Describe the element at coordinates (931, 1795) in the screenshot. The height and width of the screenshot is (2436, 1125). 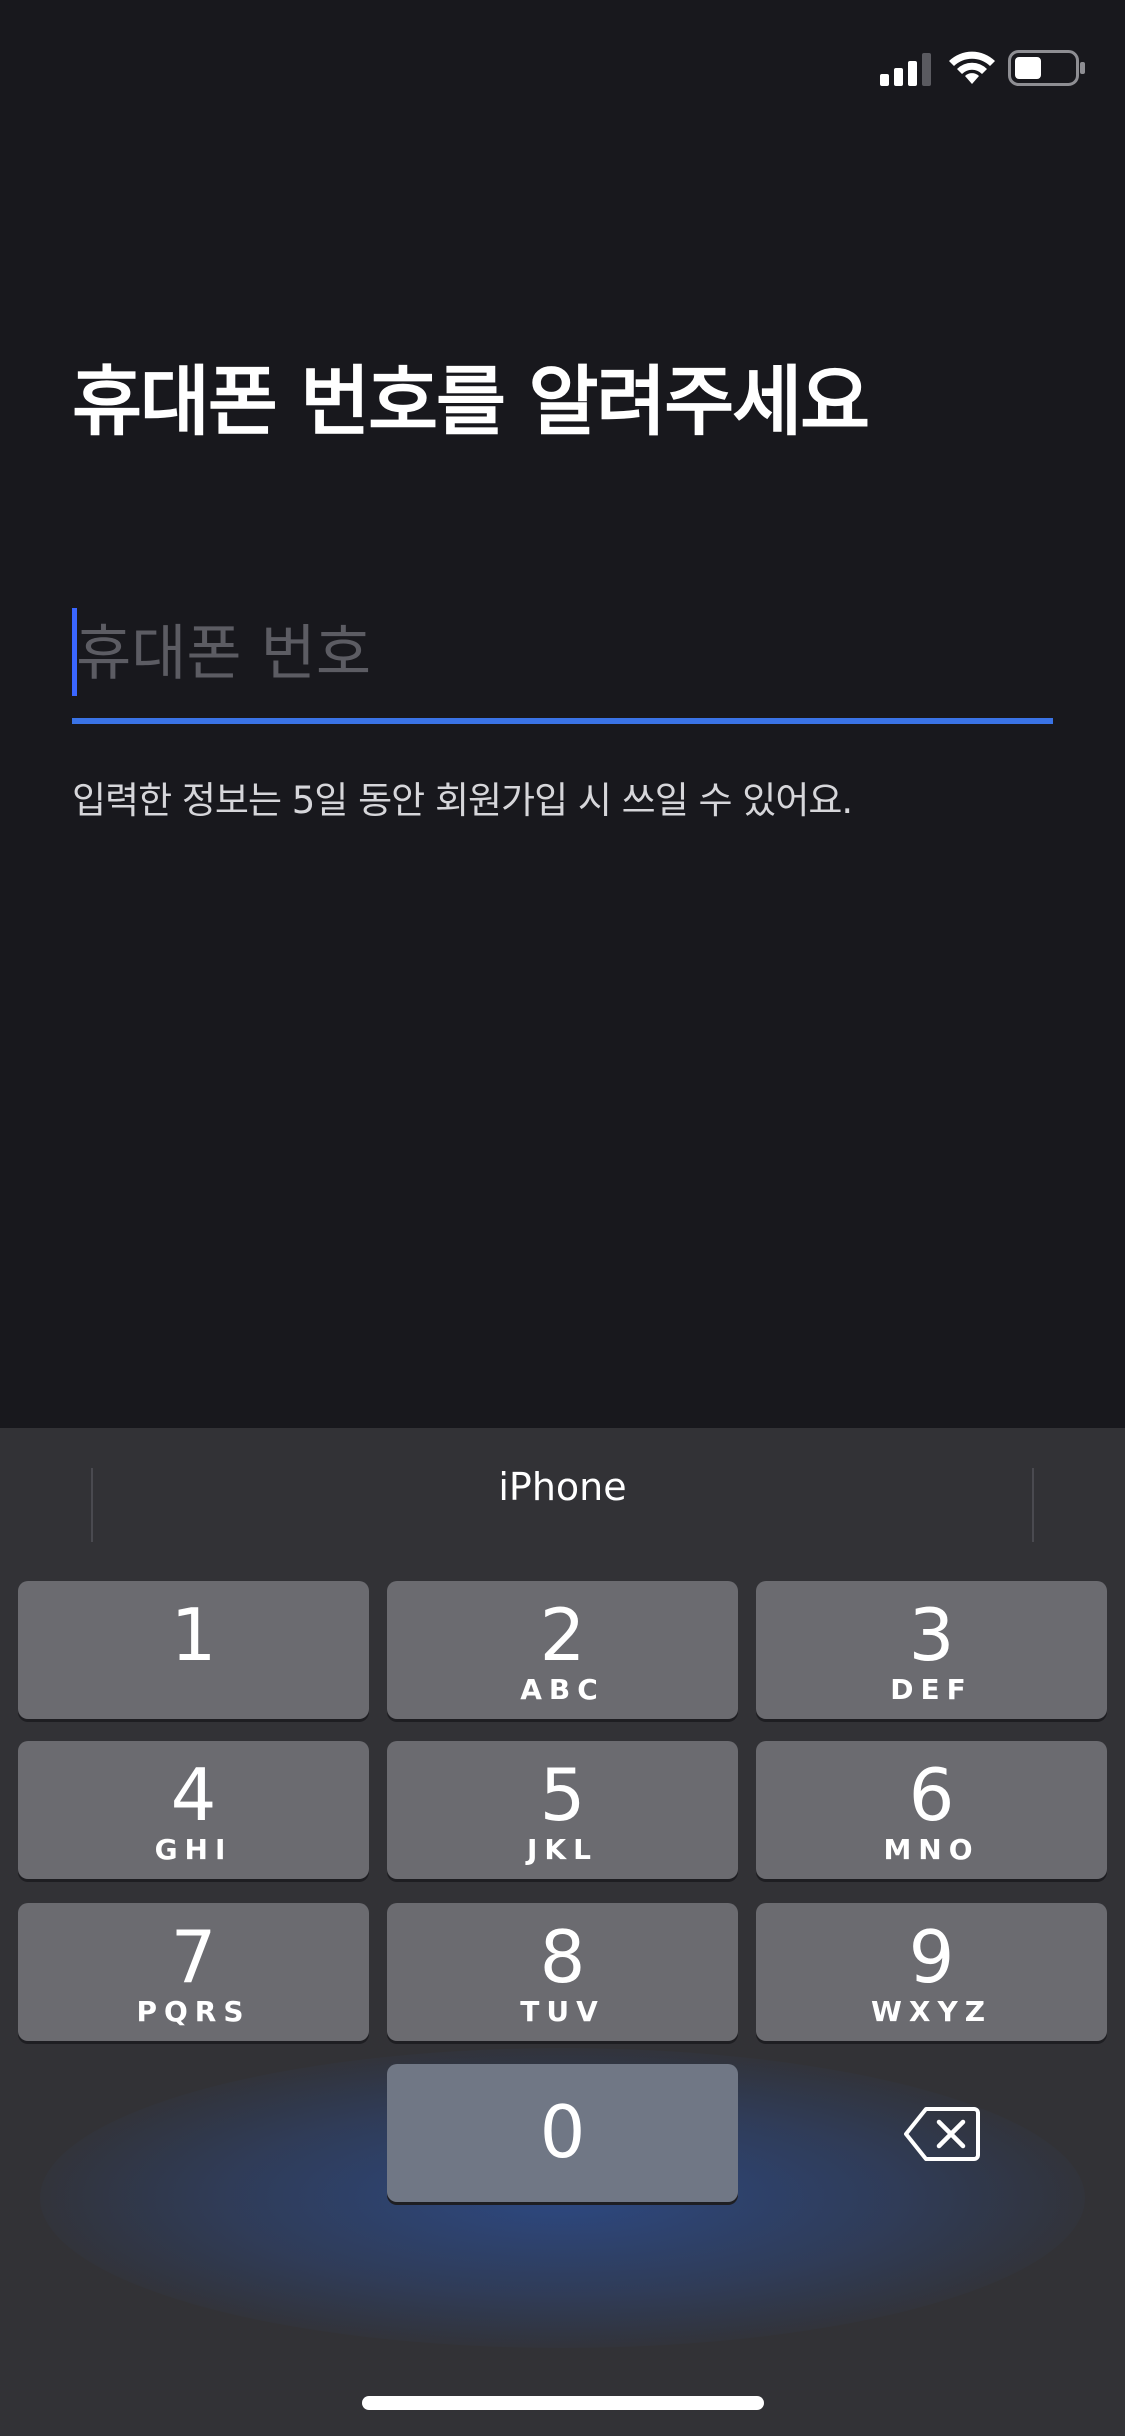
I see `key-digit: 6` at that location.